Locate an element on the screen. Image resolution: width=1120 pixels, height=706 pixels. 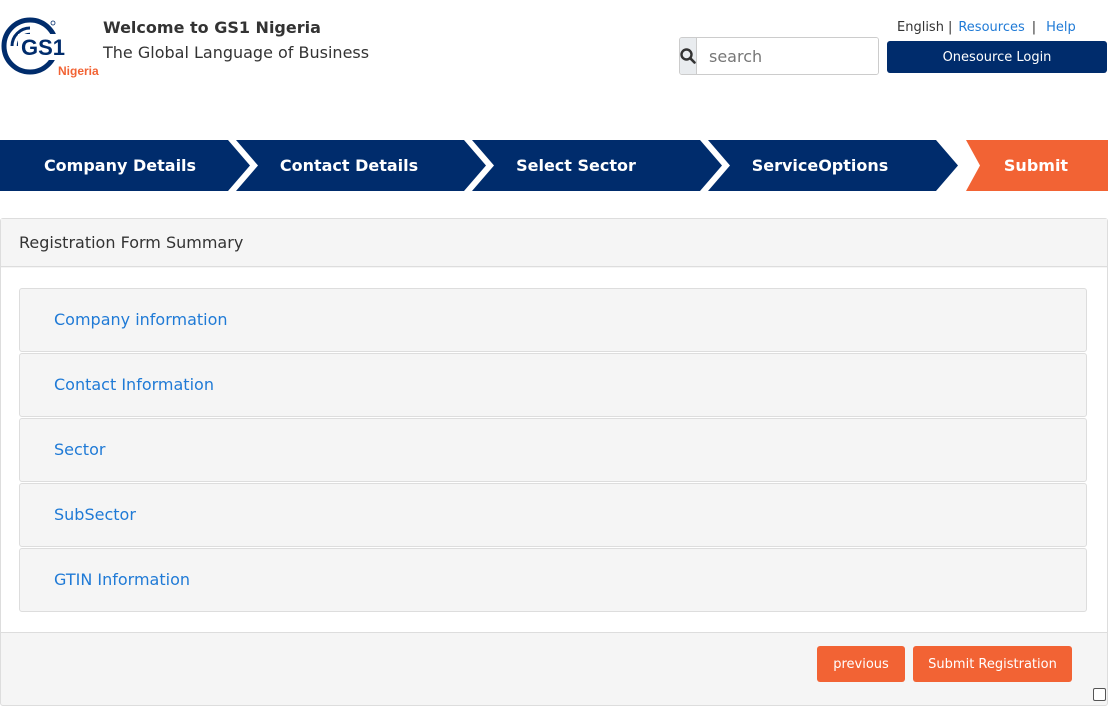
onesource-login-button: Onesource Login is located at coordinates (997, 57).